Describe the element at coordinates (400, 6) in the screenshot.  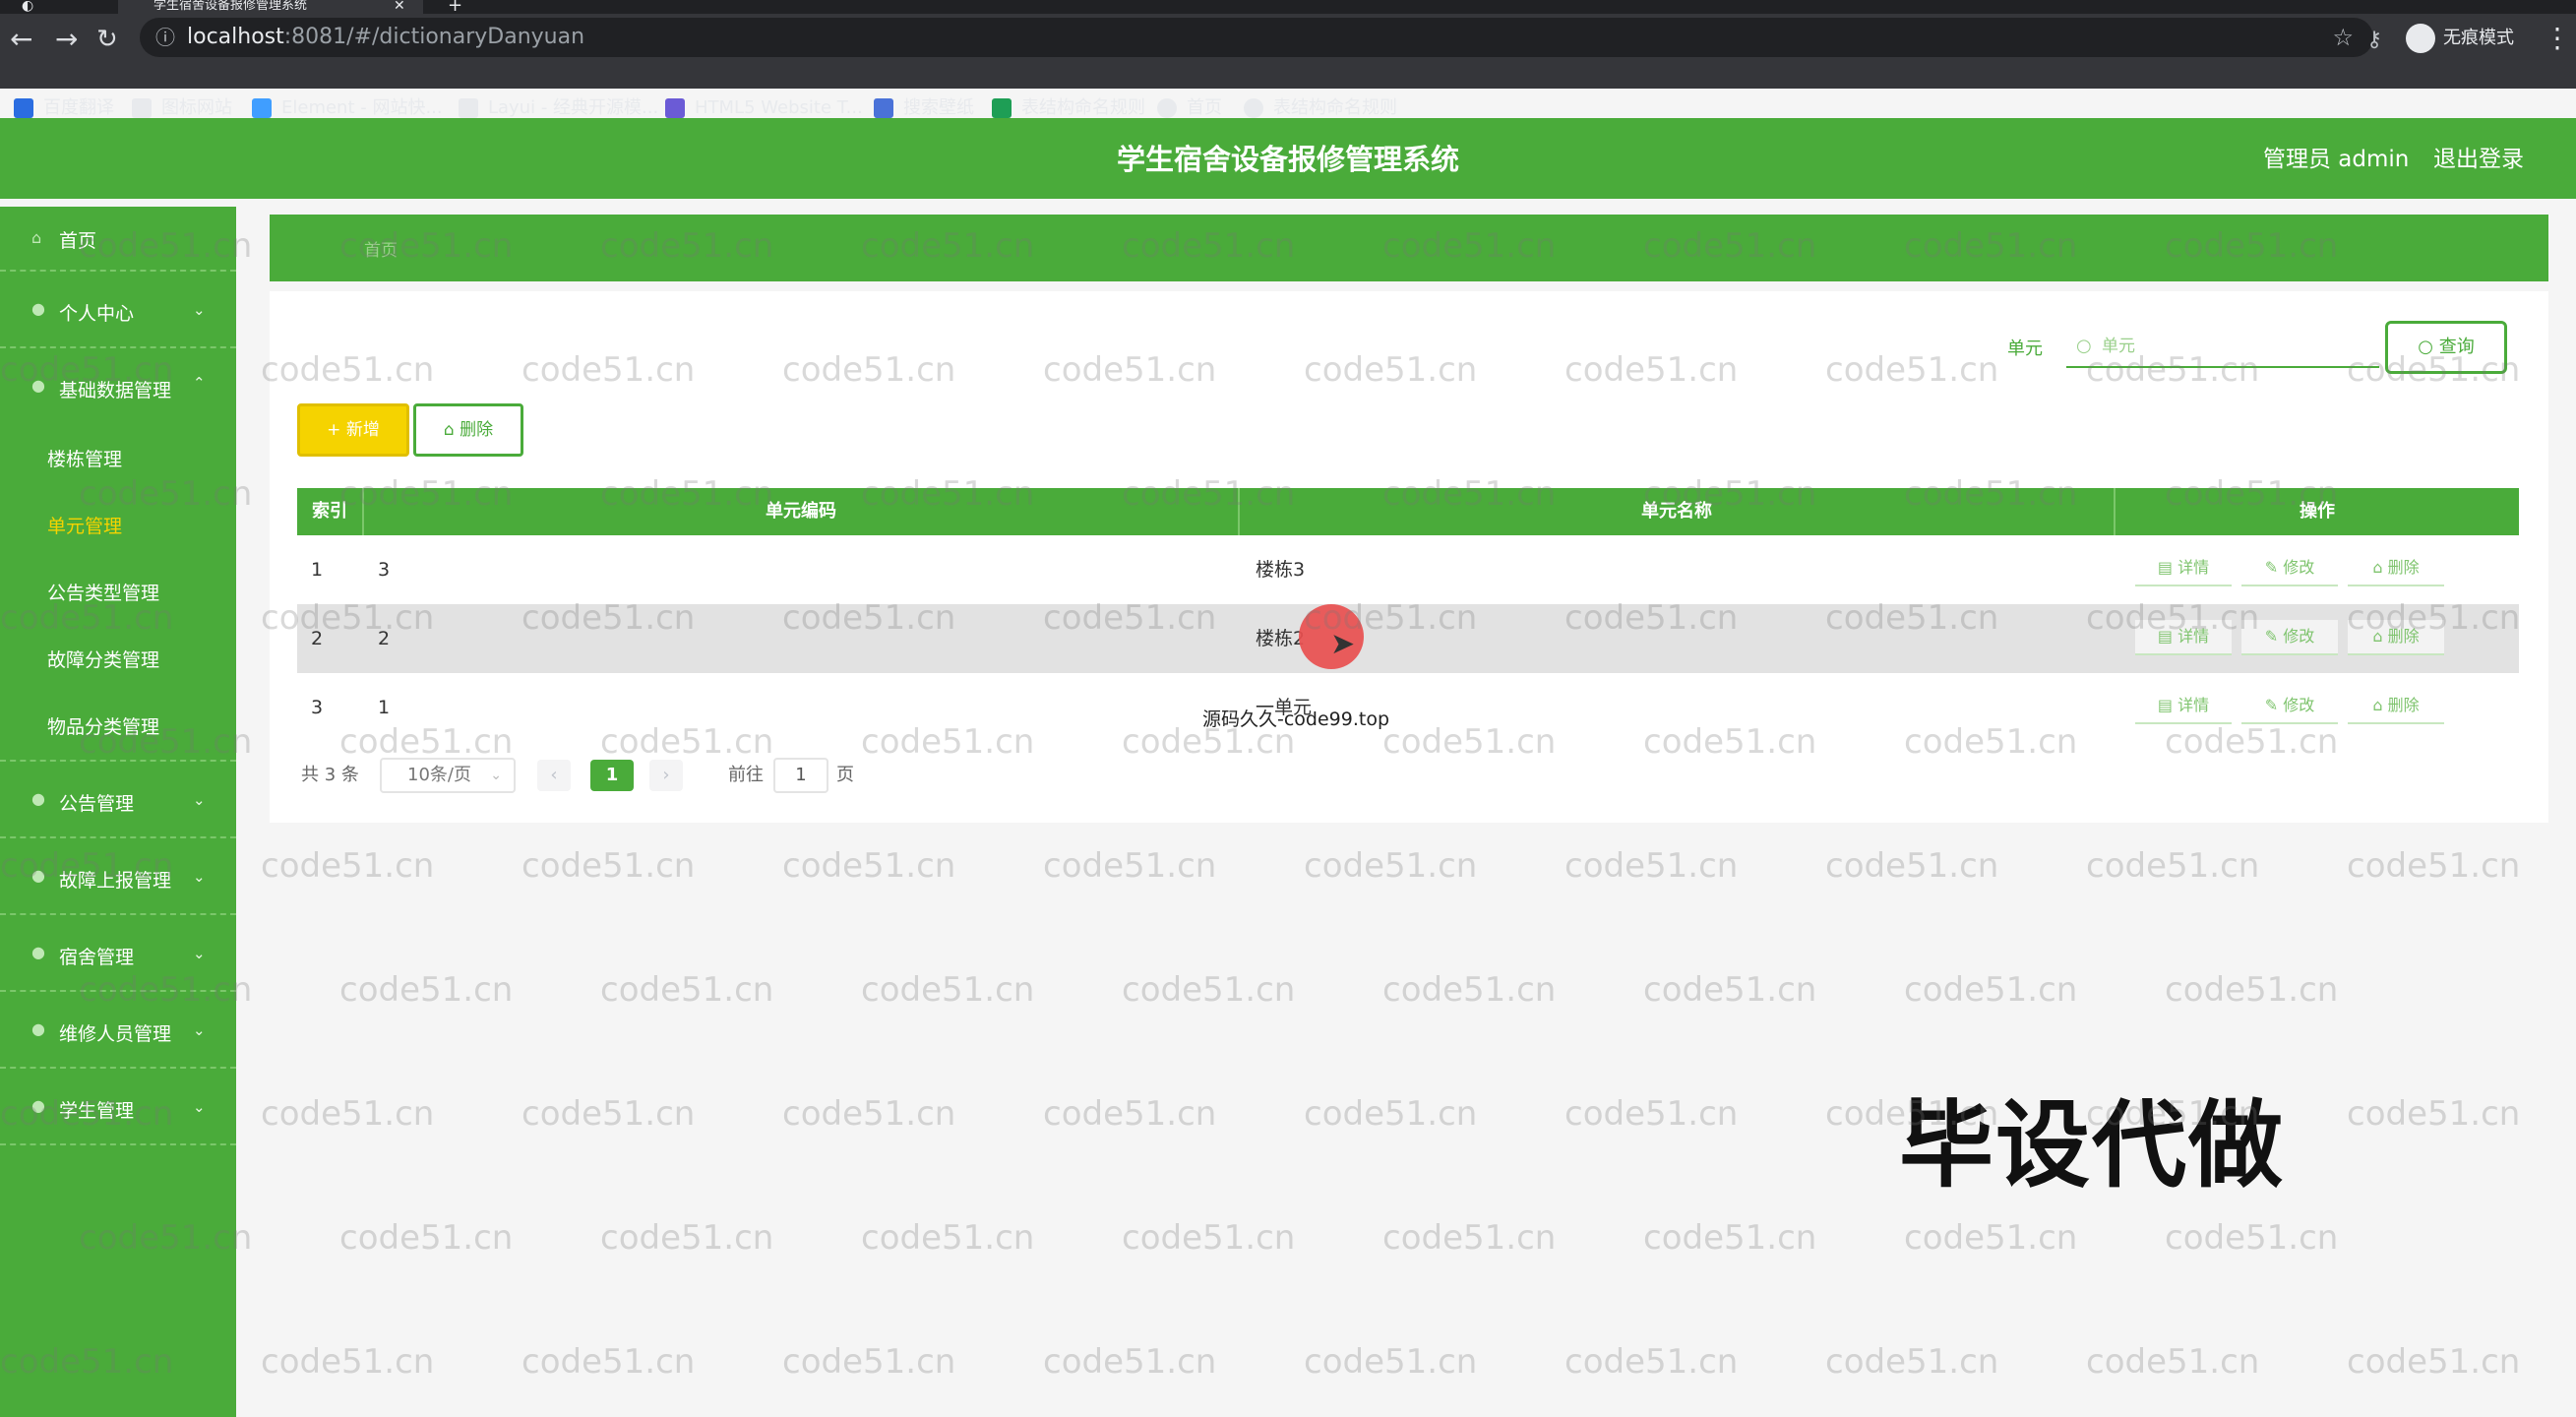
I see `tab-close-icon: ✕` at that location.